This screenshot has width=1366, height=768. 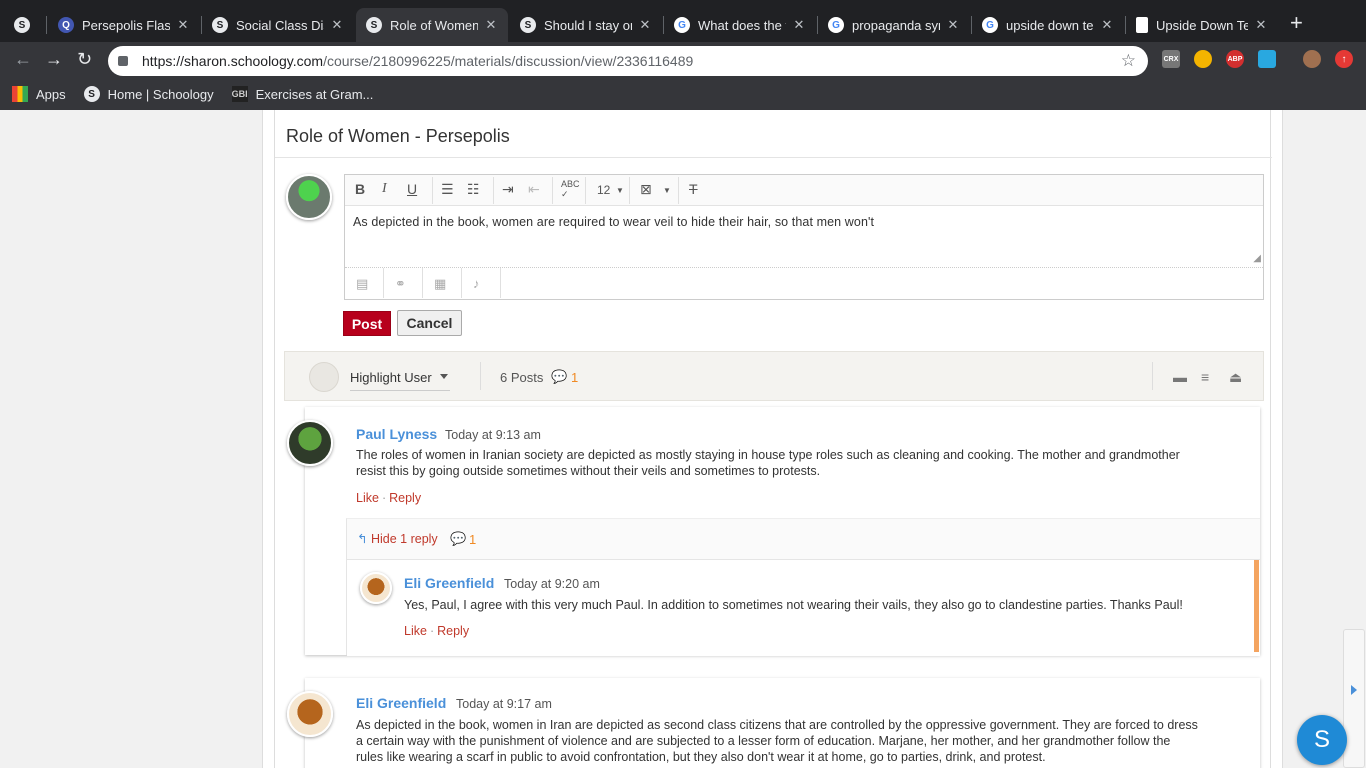 I want to click on reload-icon: ↻, so click(x=84, y=59).